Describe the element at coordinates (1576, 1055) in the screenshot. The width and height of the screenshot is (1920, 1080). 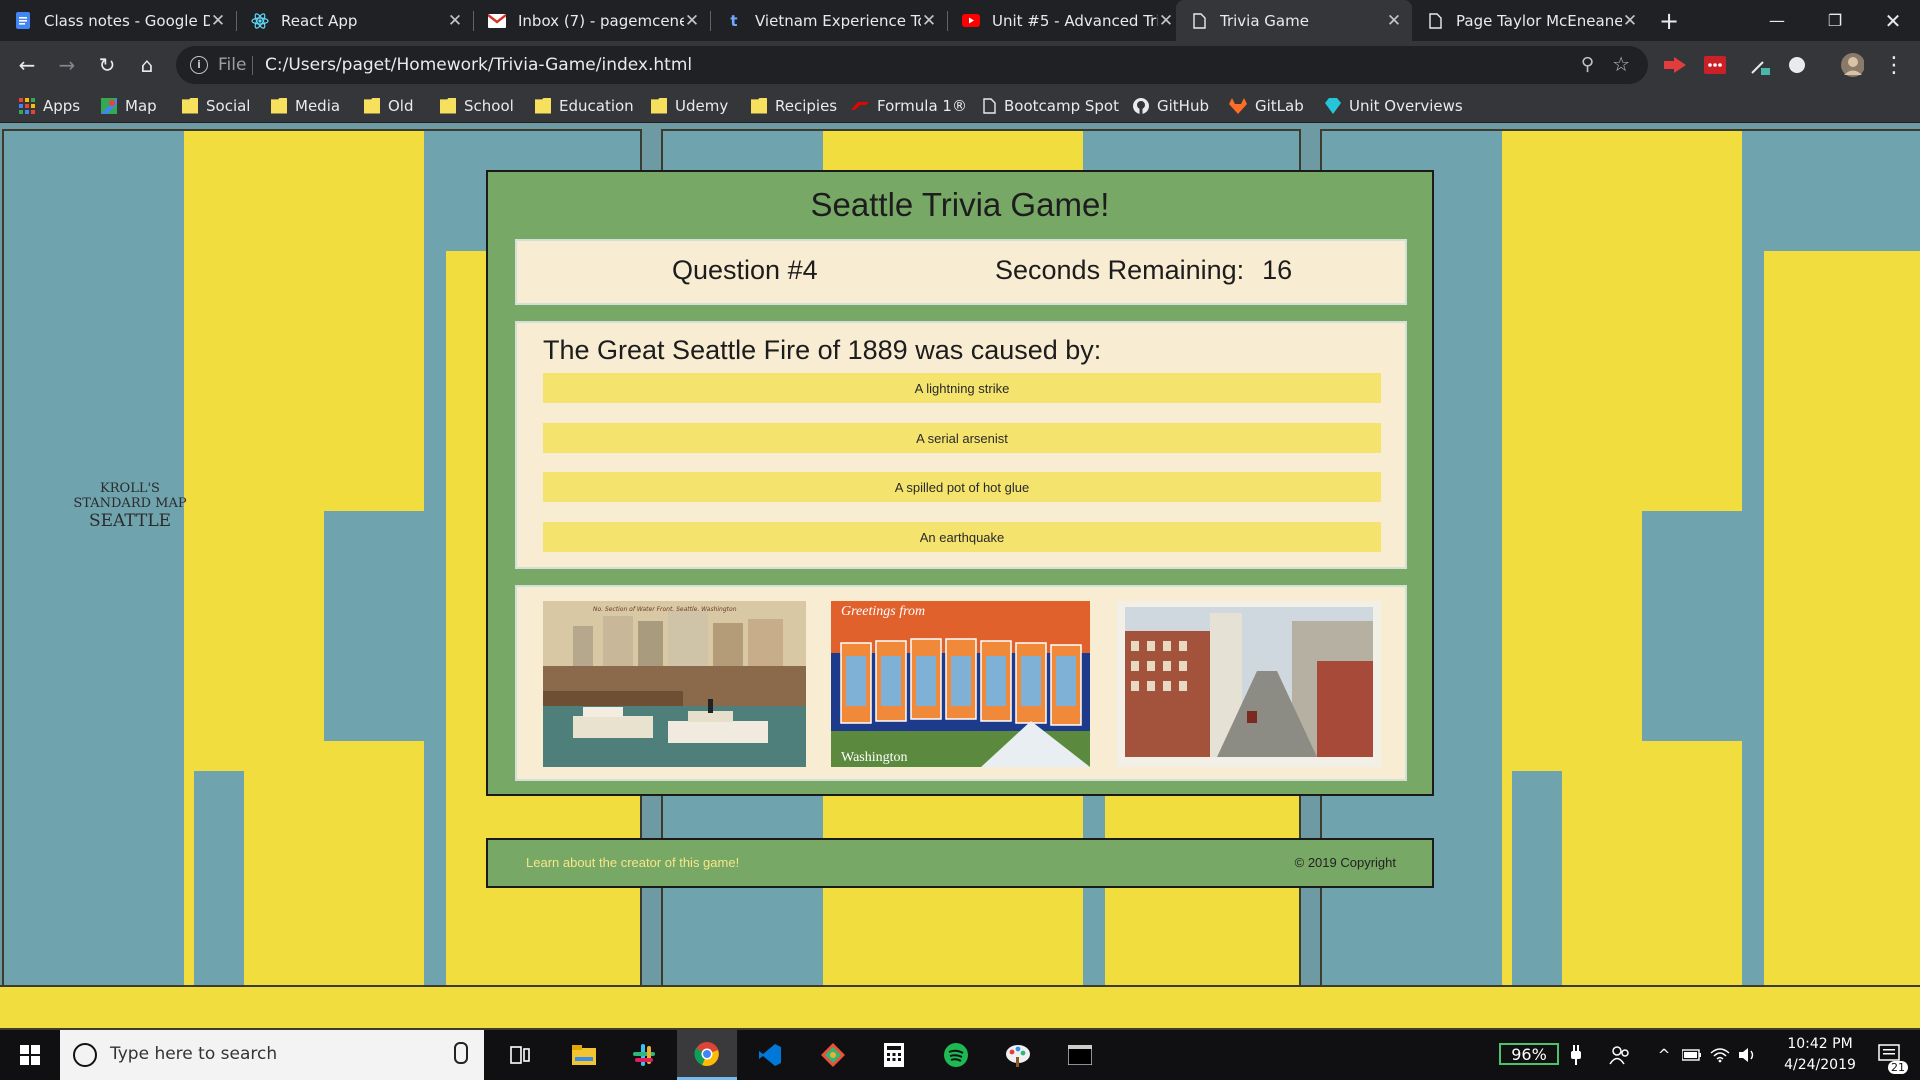
I see `power-plug-icon` at that location.